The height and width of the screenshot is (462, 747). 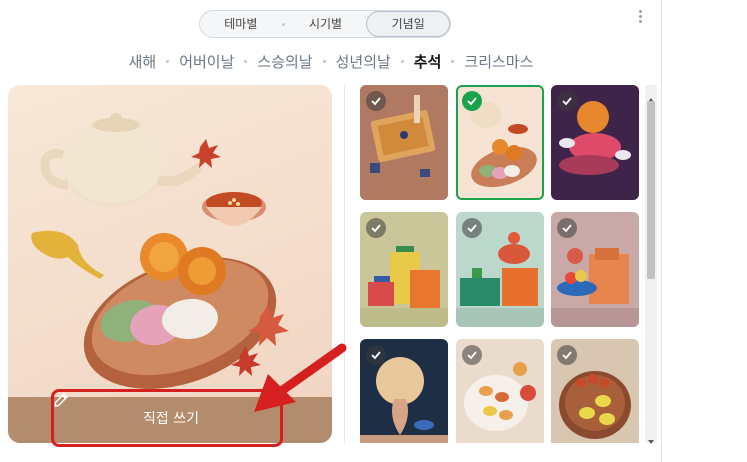 What do you see at coordinates (408, 24) in the screenshot?
I see `tab-anniversary: 기념일` at bounding box center [408, 24].